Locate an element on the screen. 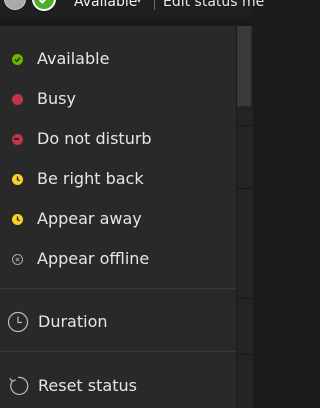  busy-status-icon is located at coordinates (17, 99).